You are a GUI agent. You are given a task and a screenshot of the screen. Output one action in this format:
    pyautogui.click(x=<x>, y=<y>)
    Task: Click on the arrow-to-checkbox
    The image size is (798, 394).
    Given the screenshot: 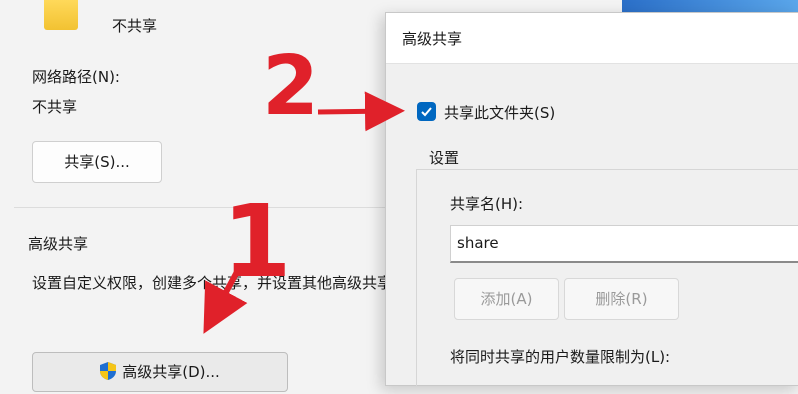 What is the action you would take?
    pyautogui.click(x=361, y=111)
    